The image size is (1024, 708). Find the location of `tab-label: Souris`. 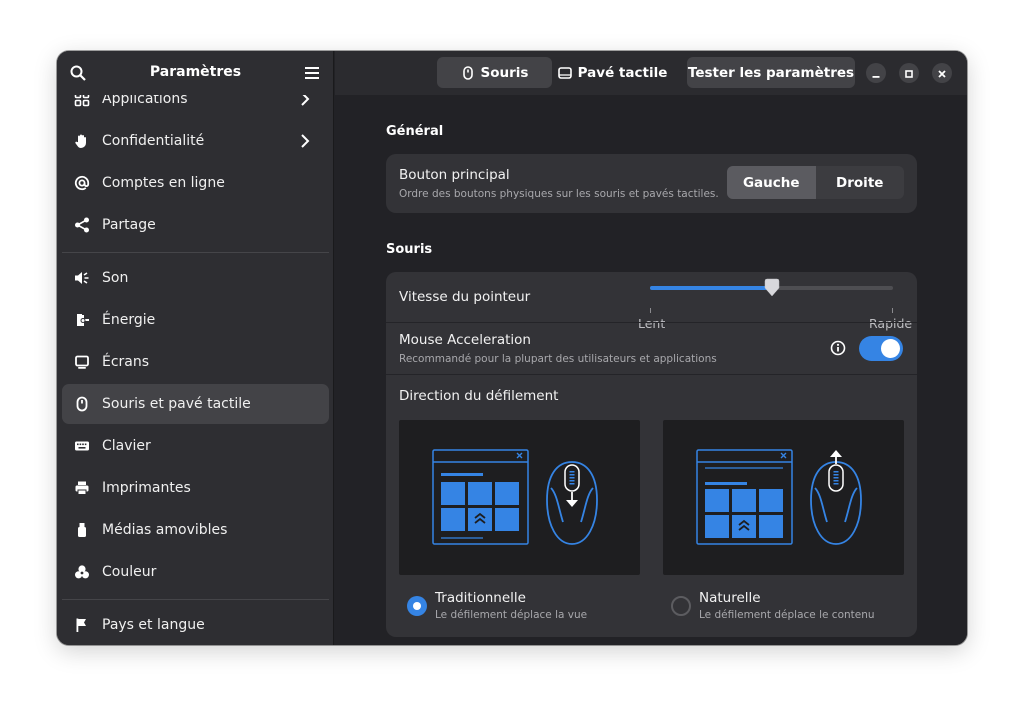

tab-label: Souris is located at coordinates (504, 72).